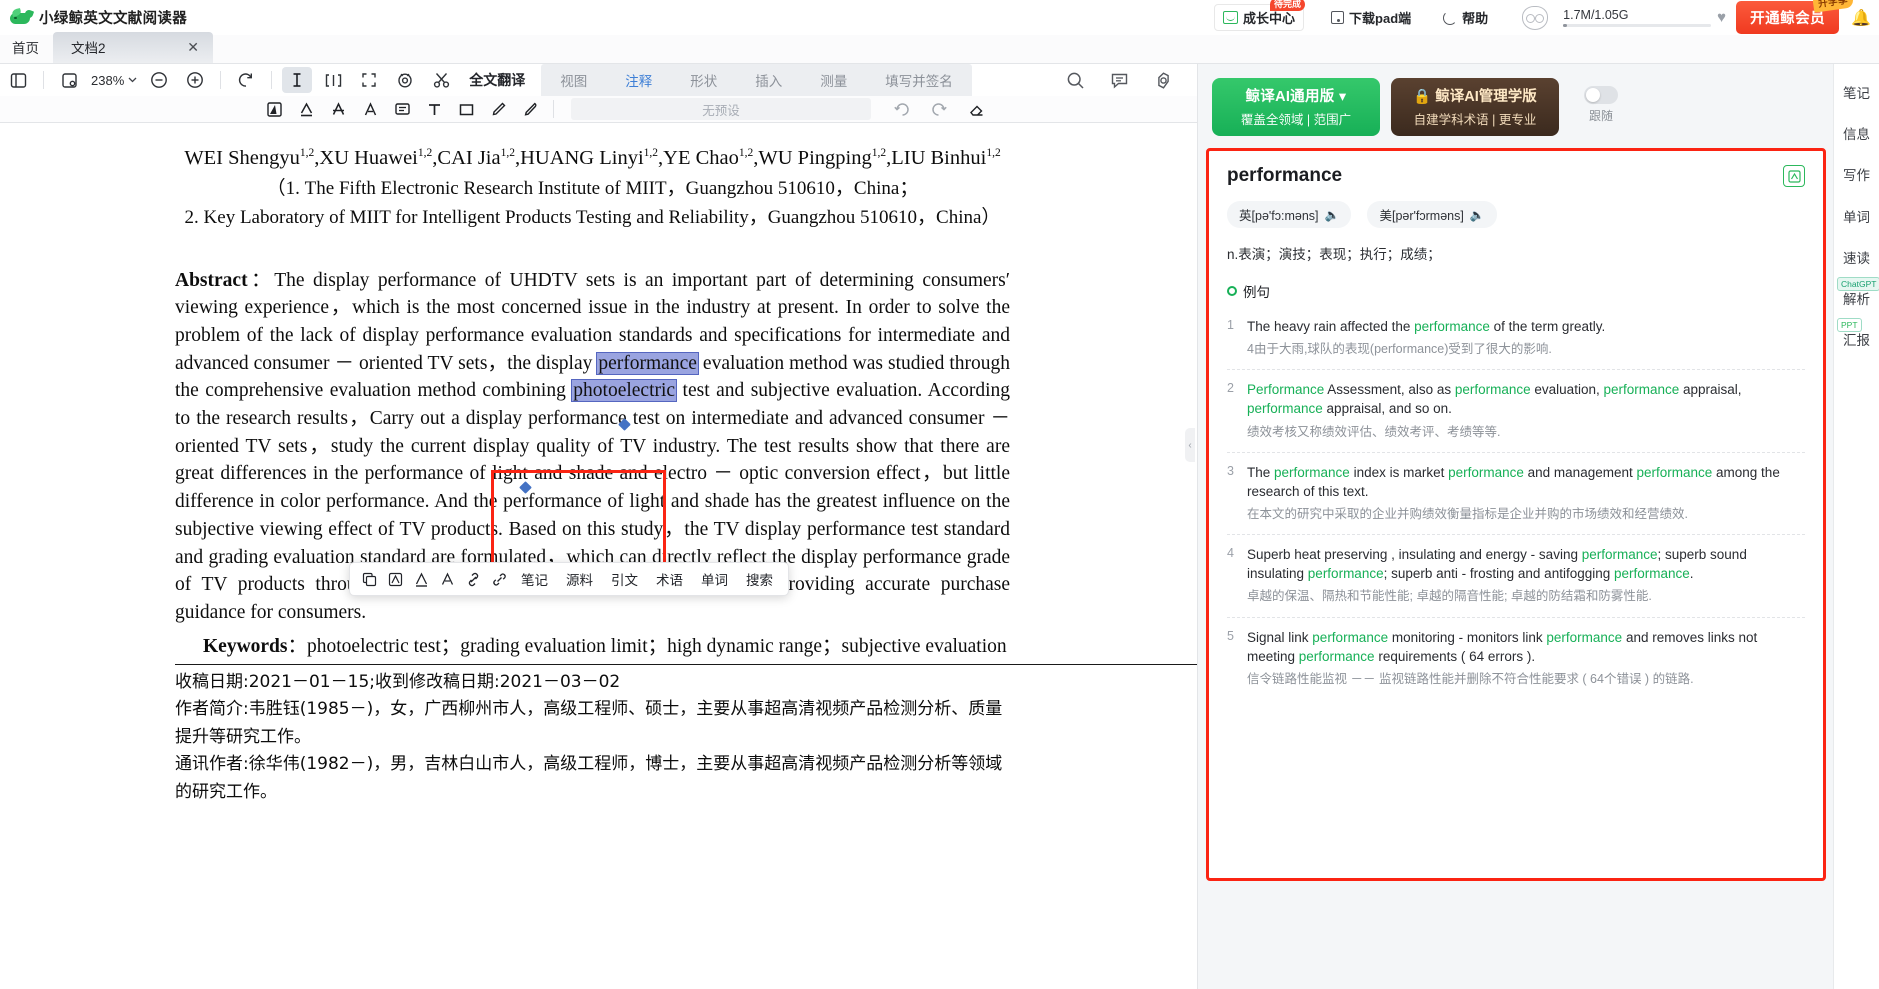 Image resolution: width=1879 pixels, height=989 pixels. What do you see at coordinates (530, 109) in the screenshot?
I see `brush-icon` at bounding box center [530, 109].